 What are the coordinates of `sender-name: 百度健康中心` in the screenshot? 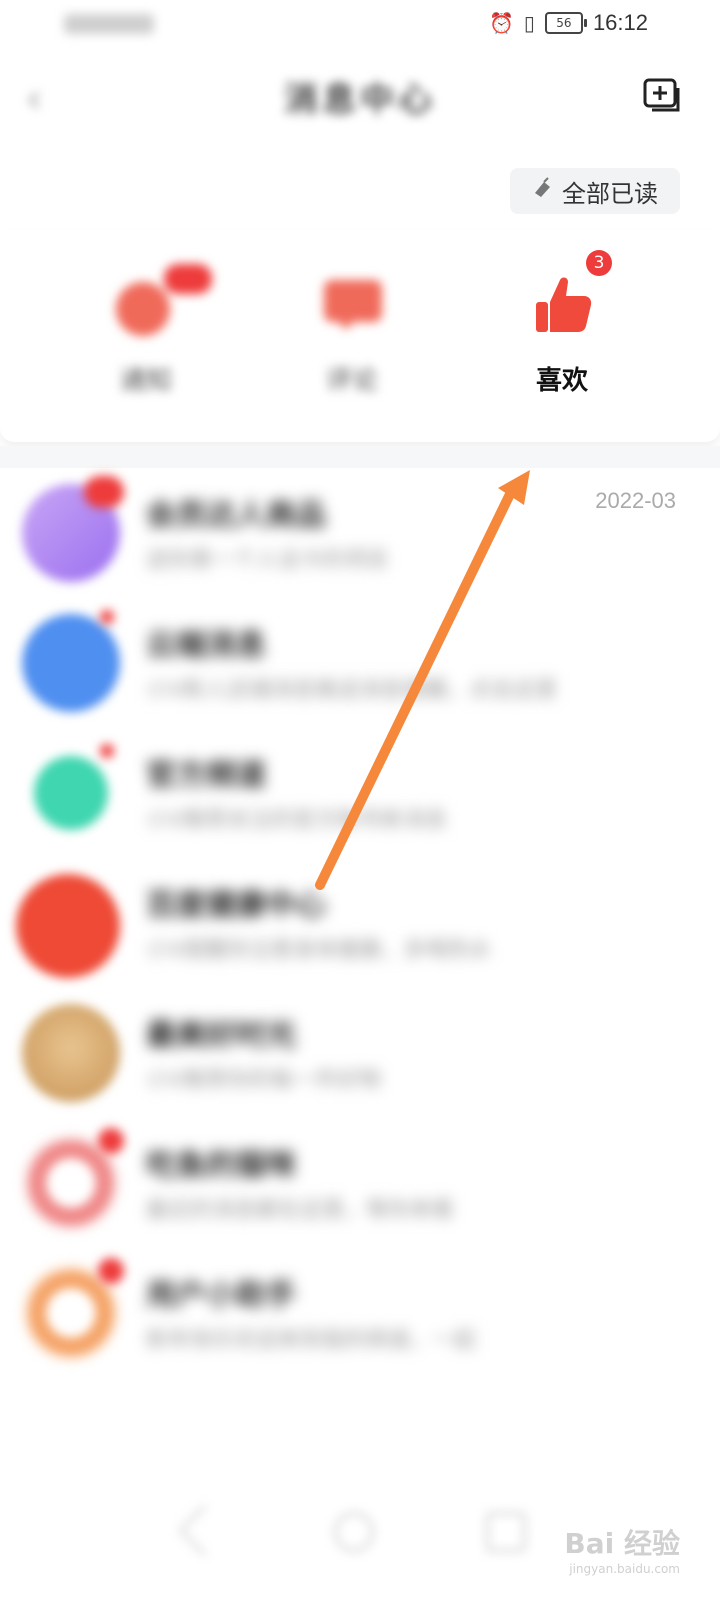 It's located at (236, 905).